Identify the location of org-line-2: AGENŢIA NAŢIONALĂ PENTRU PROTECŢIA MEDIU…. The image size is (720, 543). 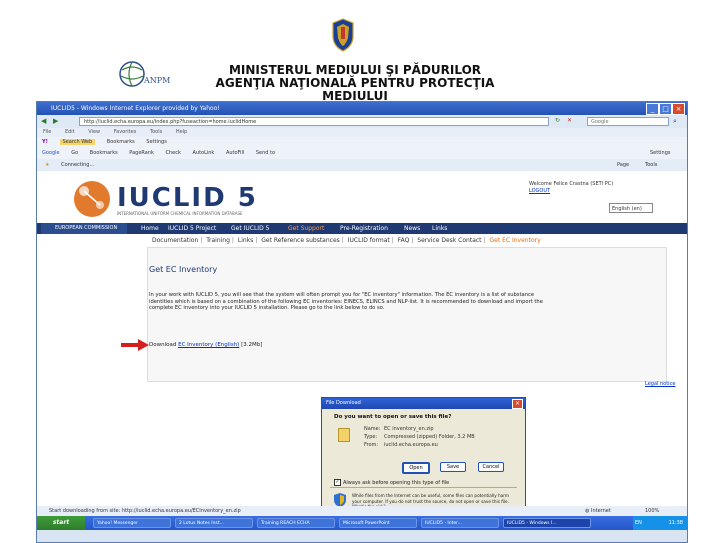
(355, 89).